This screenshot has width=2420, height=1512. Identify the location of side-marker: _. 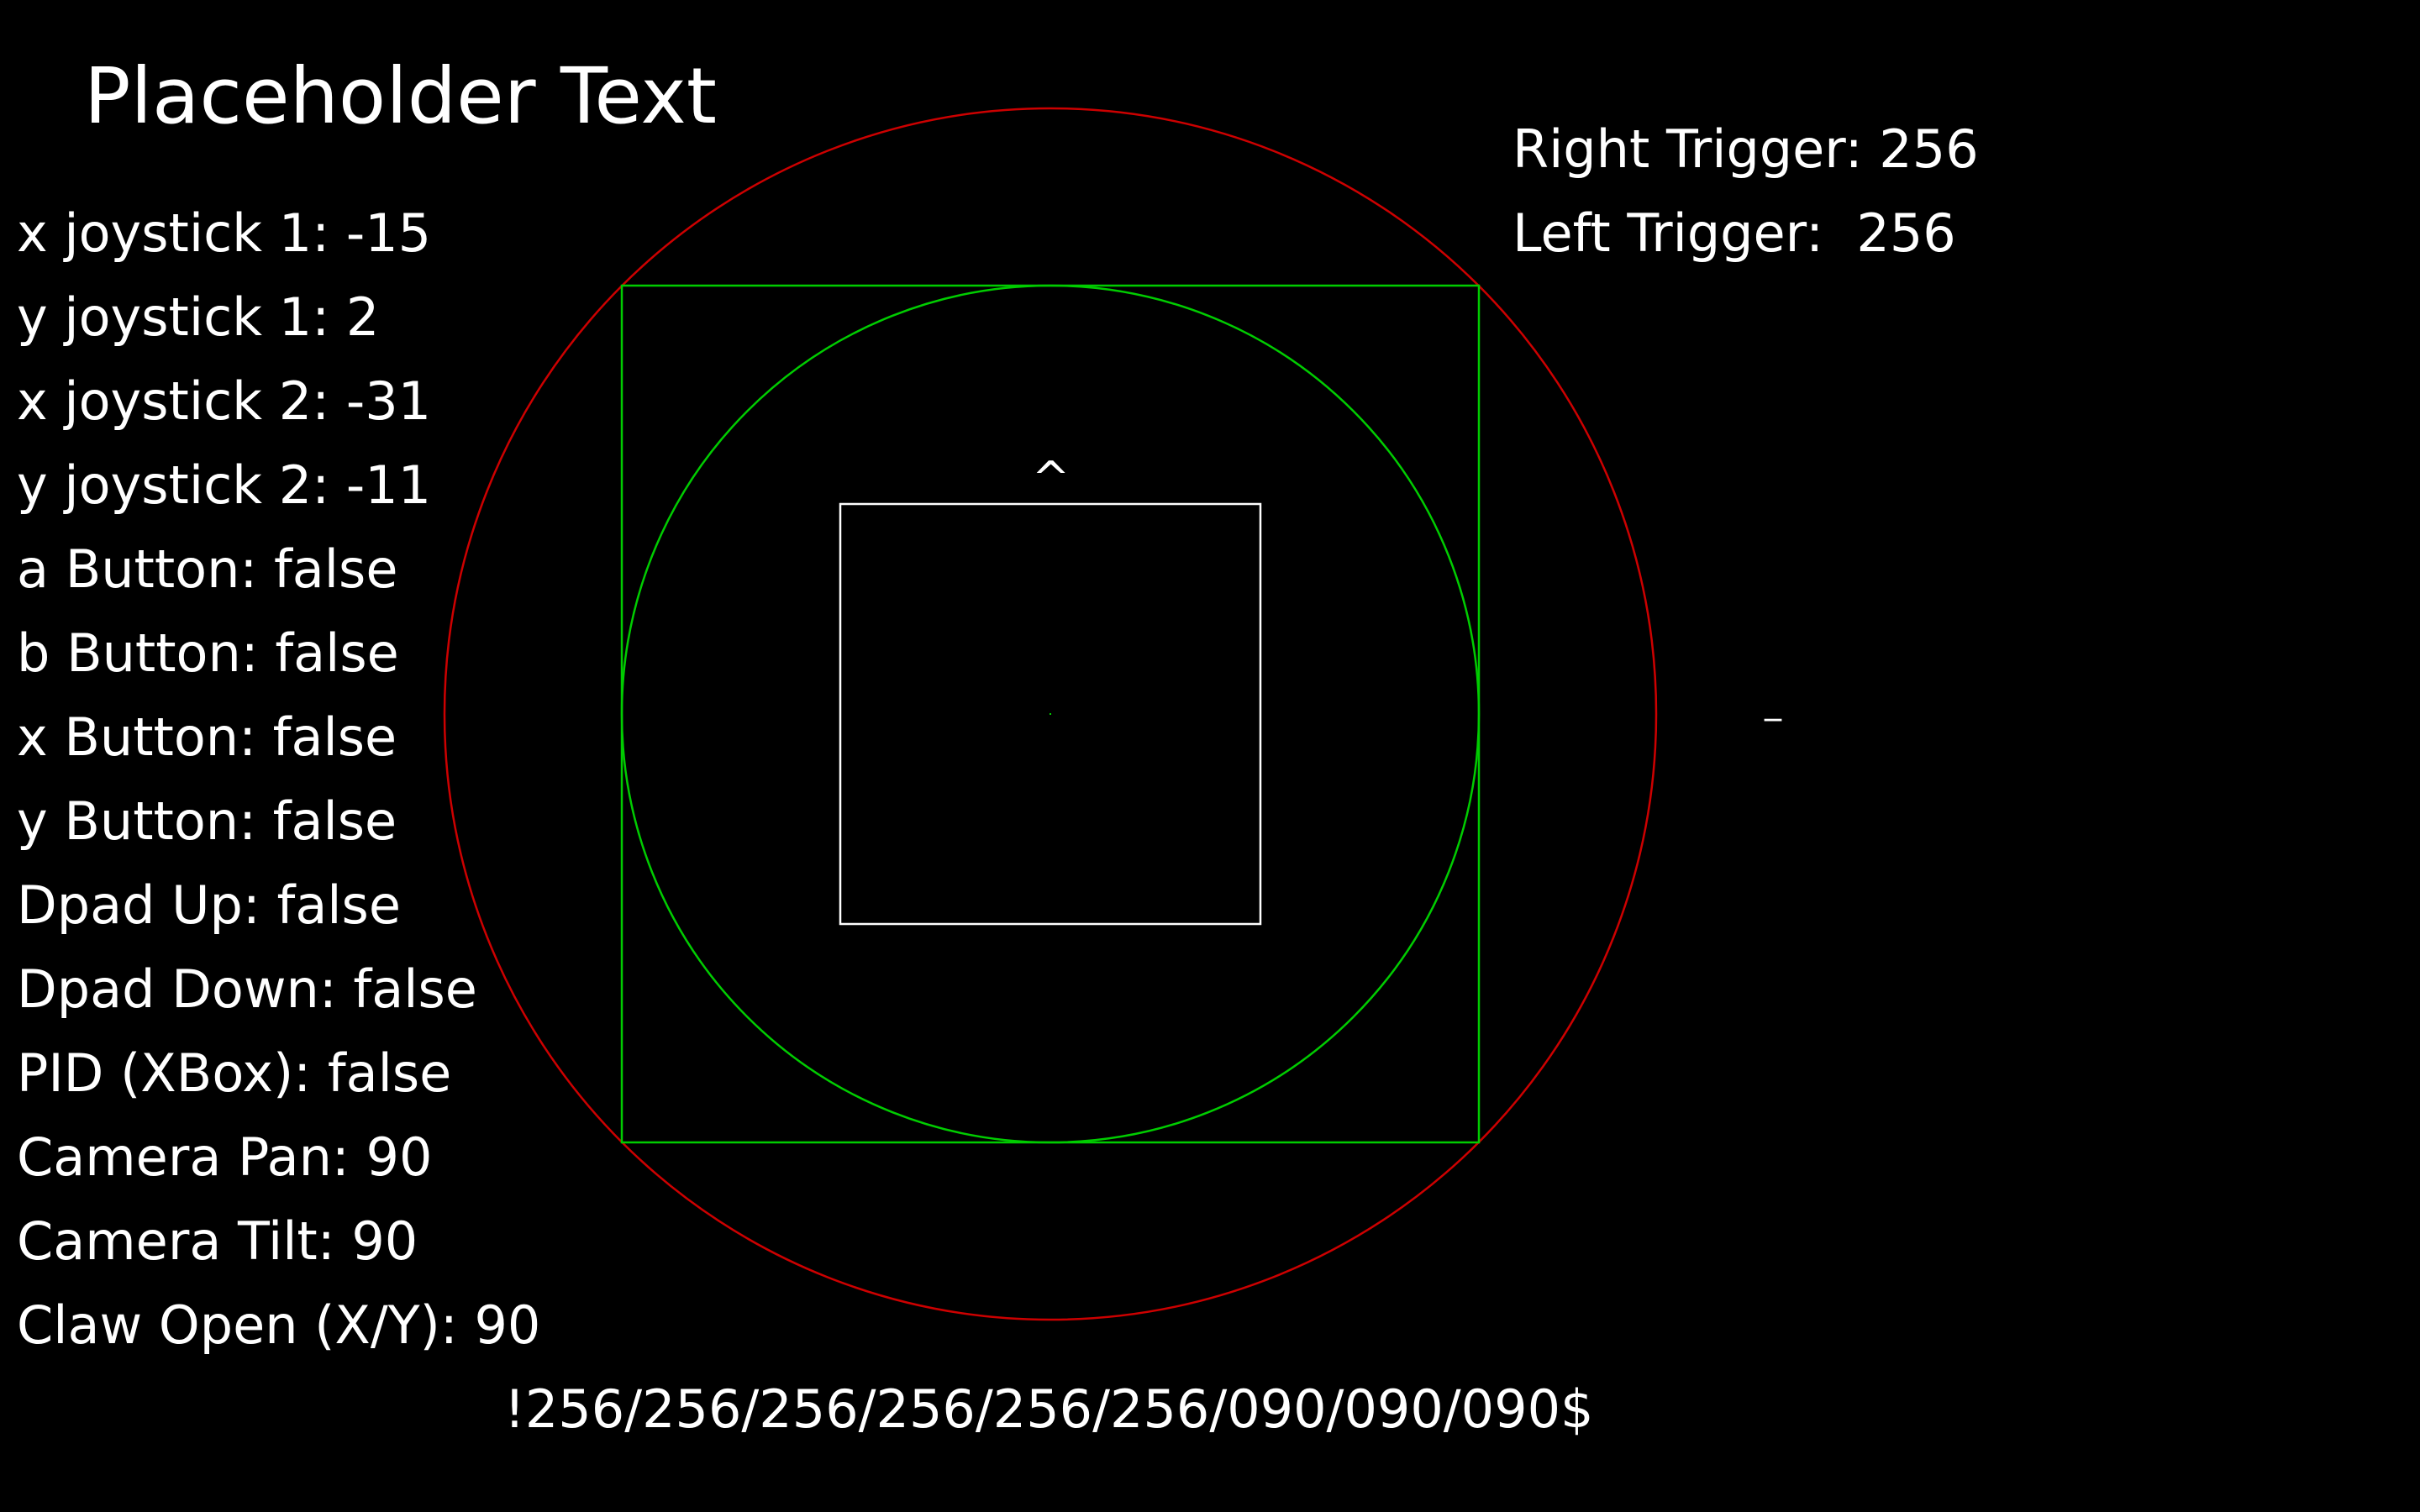
(1773, 702).